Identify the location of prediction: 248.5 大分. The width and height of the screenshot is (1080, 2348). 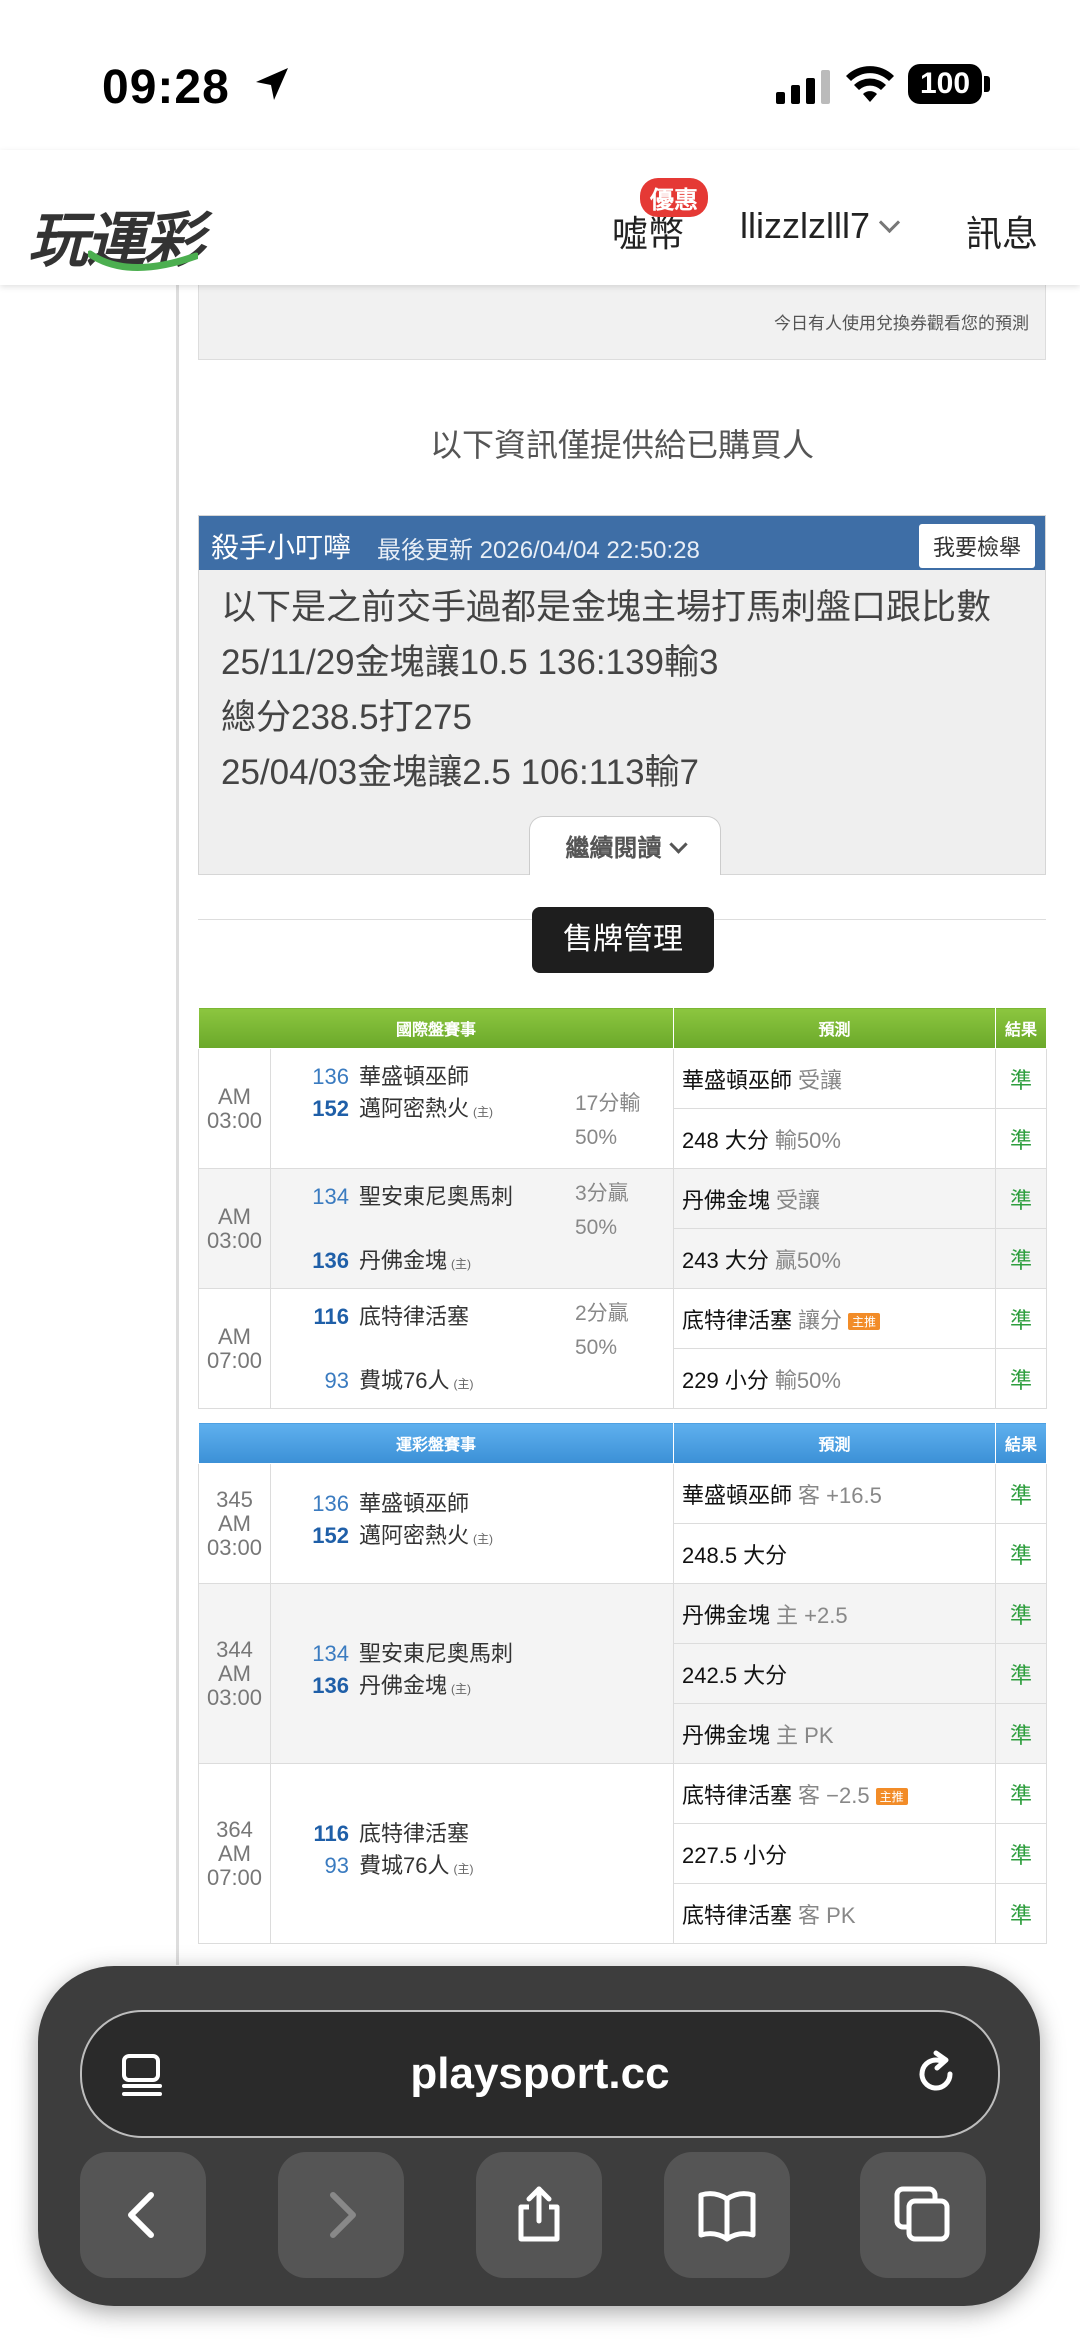
(835, 1553).